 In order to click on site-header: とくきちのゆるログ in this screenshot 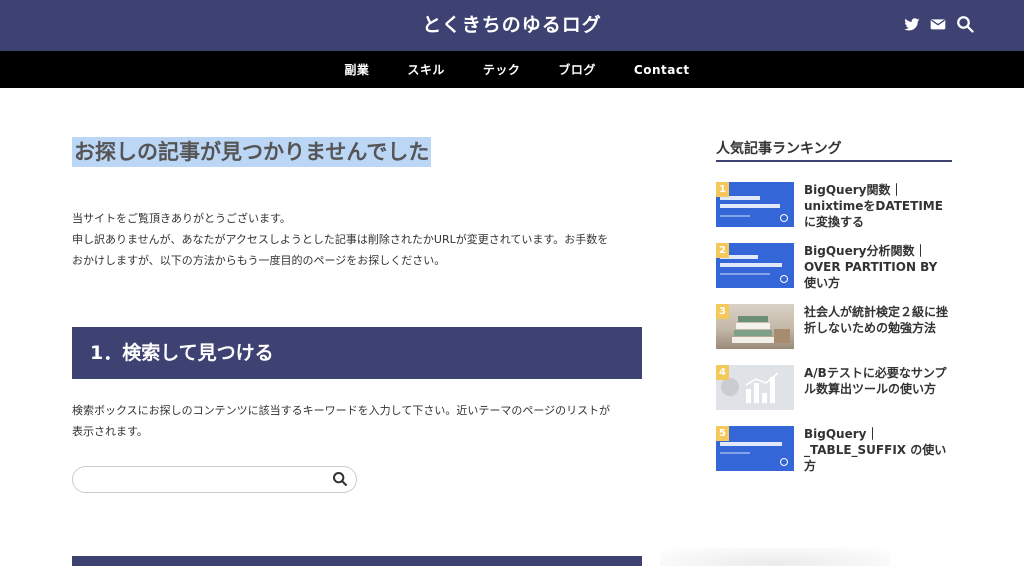, I will do `click(512, 25)`.